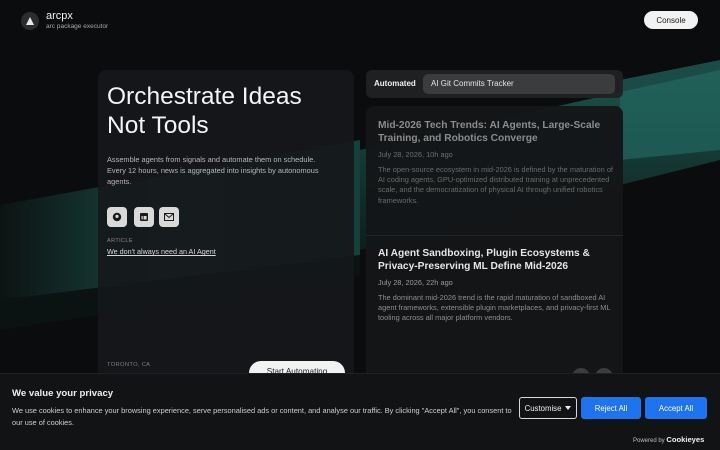 This screenshot has height=450, width=720. Describe the element at coordinates (611, 408) in the screenshot. I see `reject-all-button: Reject All` at that location.